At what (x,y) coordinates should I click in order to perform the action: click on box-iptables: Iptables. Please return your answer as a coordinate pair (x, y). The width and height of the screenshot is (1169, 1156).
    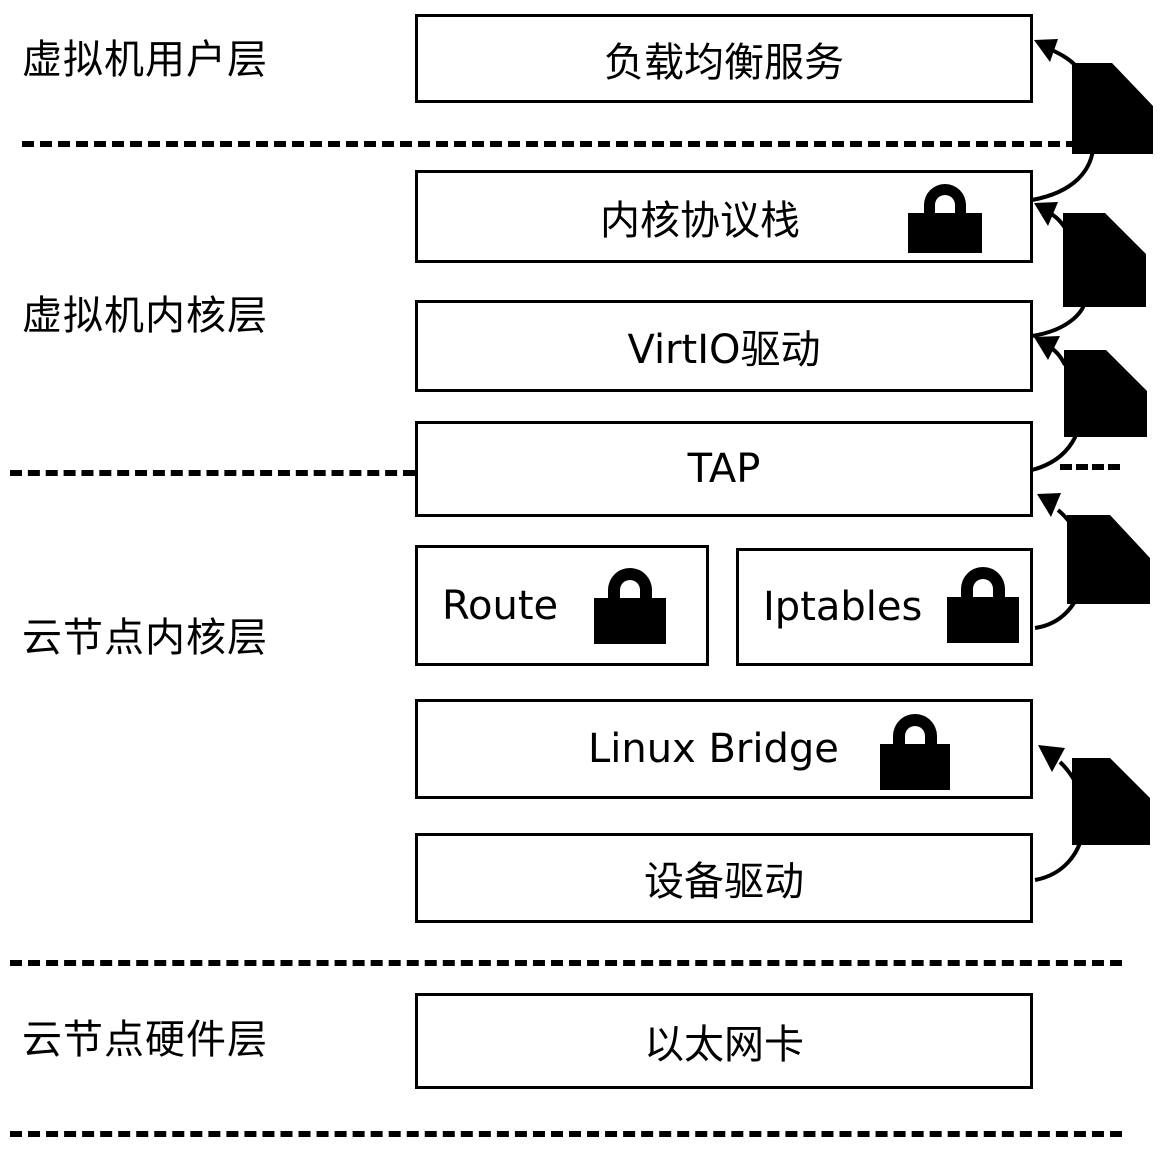
    Looking at the image, I should click on (884, 607).